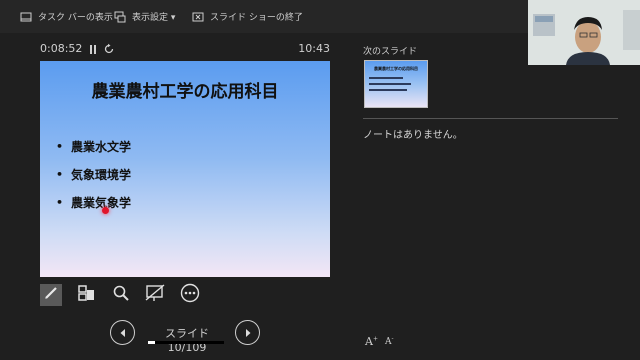  I want to click on end-slideshow-label: スライド ショーの終了, so click(256, 18).